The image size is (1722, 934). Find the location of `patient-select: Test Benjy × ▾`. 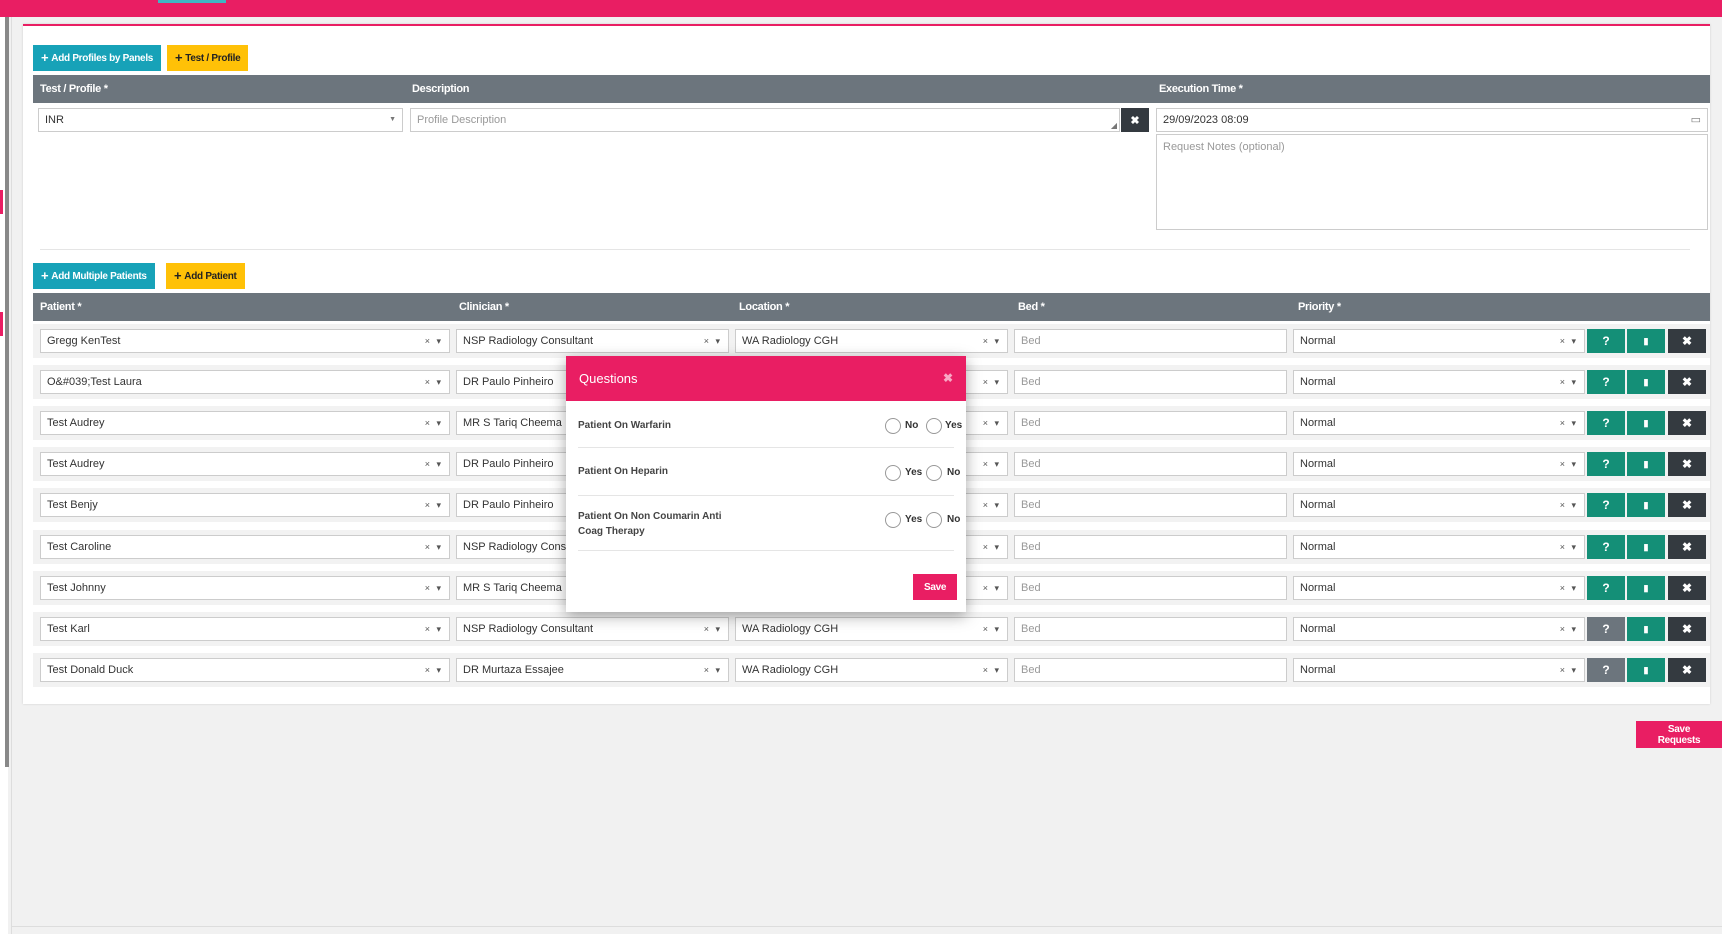

patient-select: Test Benjy × ▾ is located at coordinates (245, 505).